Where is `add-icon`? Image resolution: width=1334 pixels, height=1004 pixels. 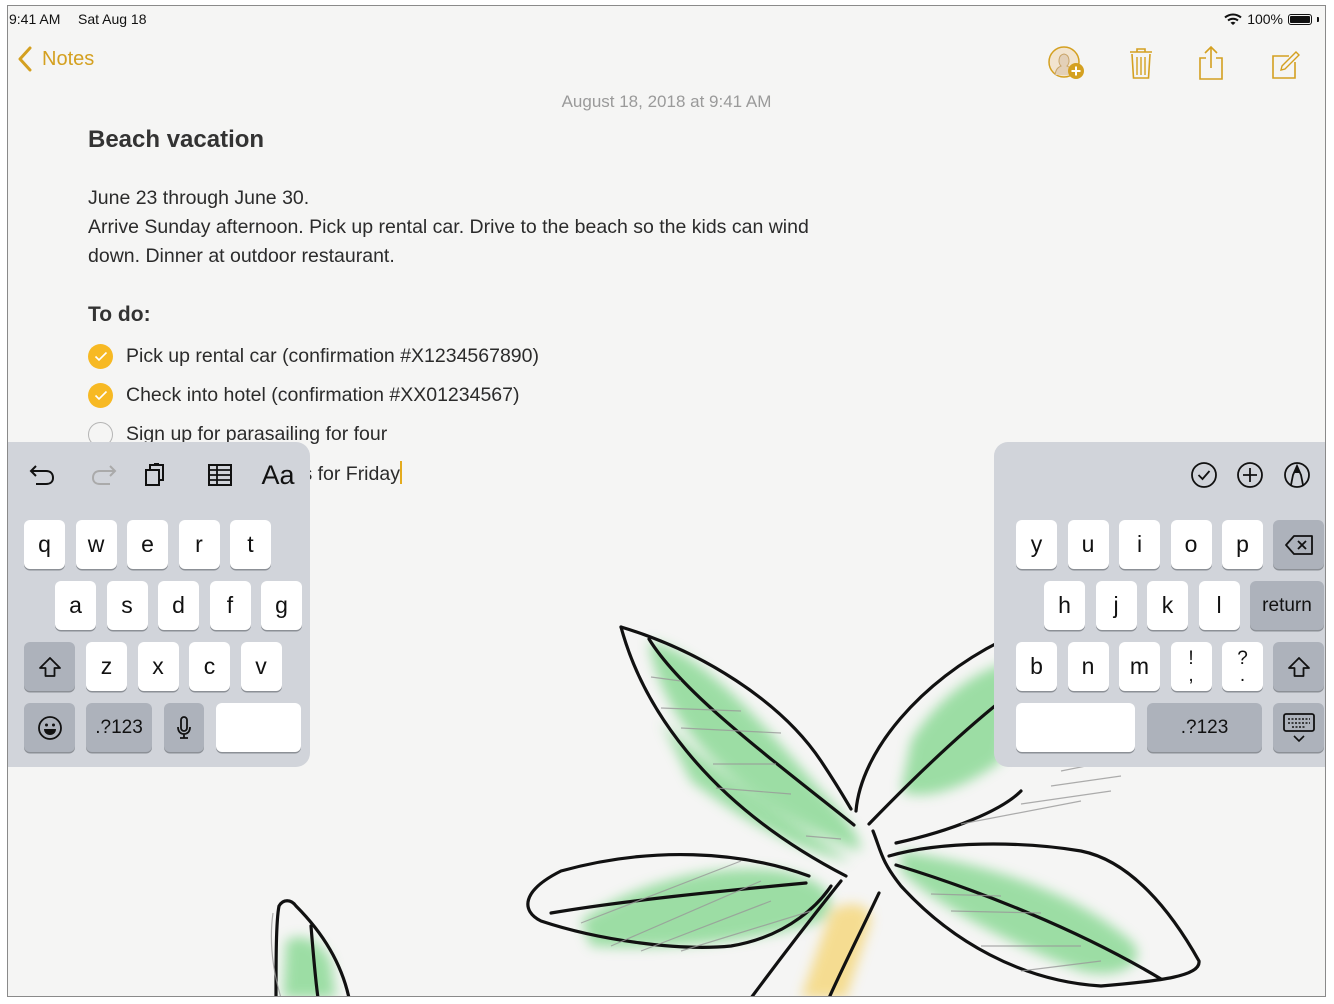
add-icon is located at coordinates (1250, 475).